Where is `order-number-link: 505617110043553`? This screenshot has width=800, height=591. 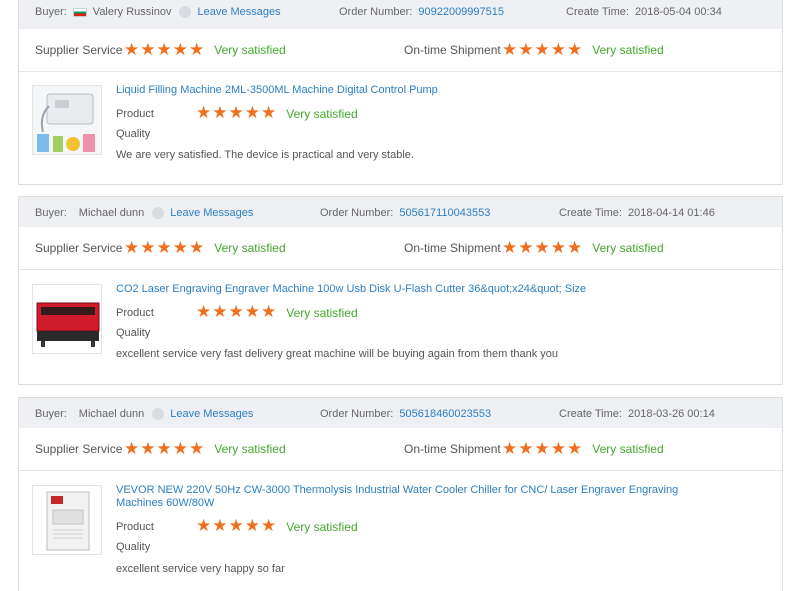
order-number-link: 505617110043553 is located at coordinates (444, 213).